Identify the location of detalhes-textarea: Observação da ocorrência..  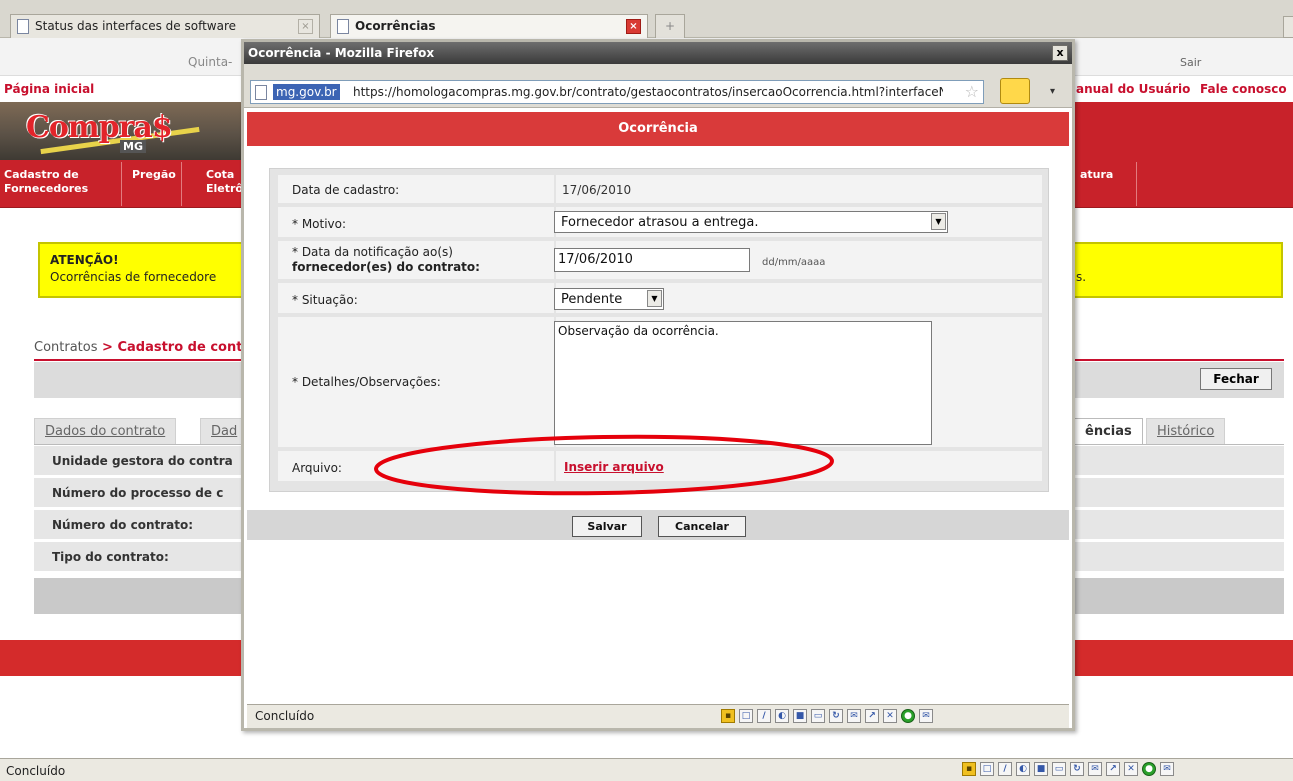
(743, 383).